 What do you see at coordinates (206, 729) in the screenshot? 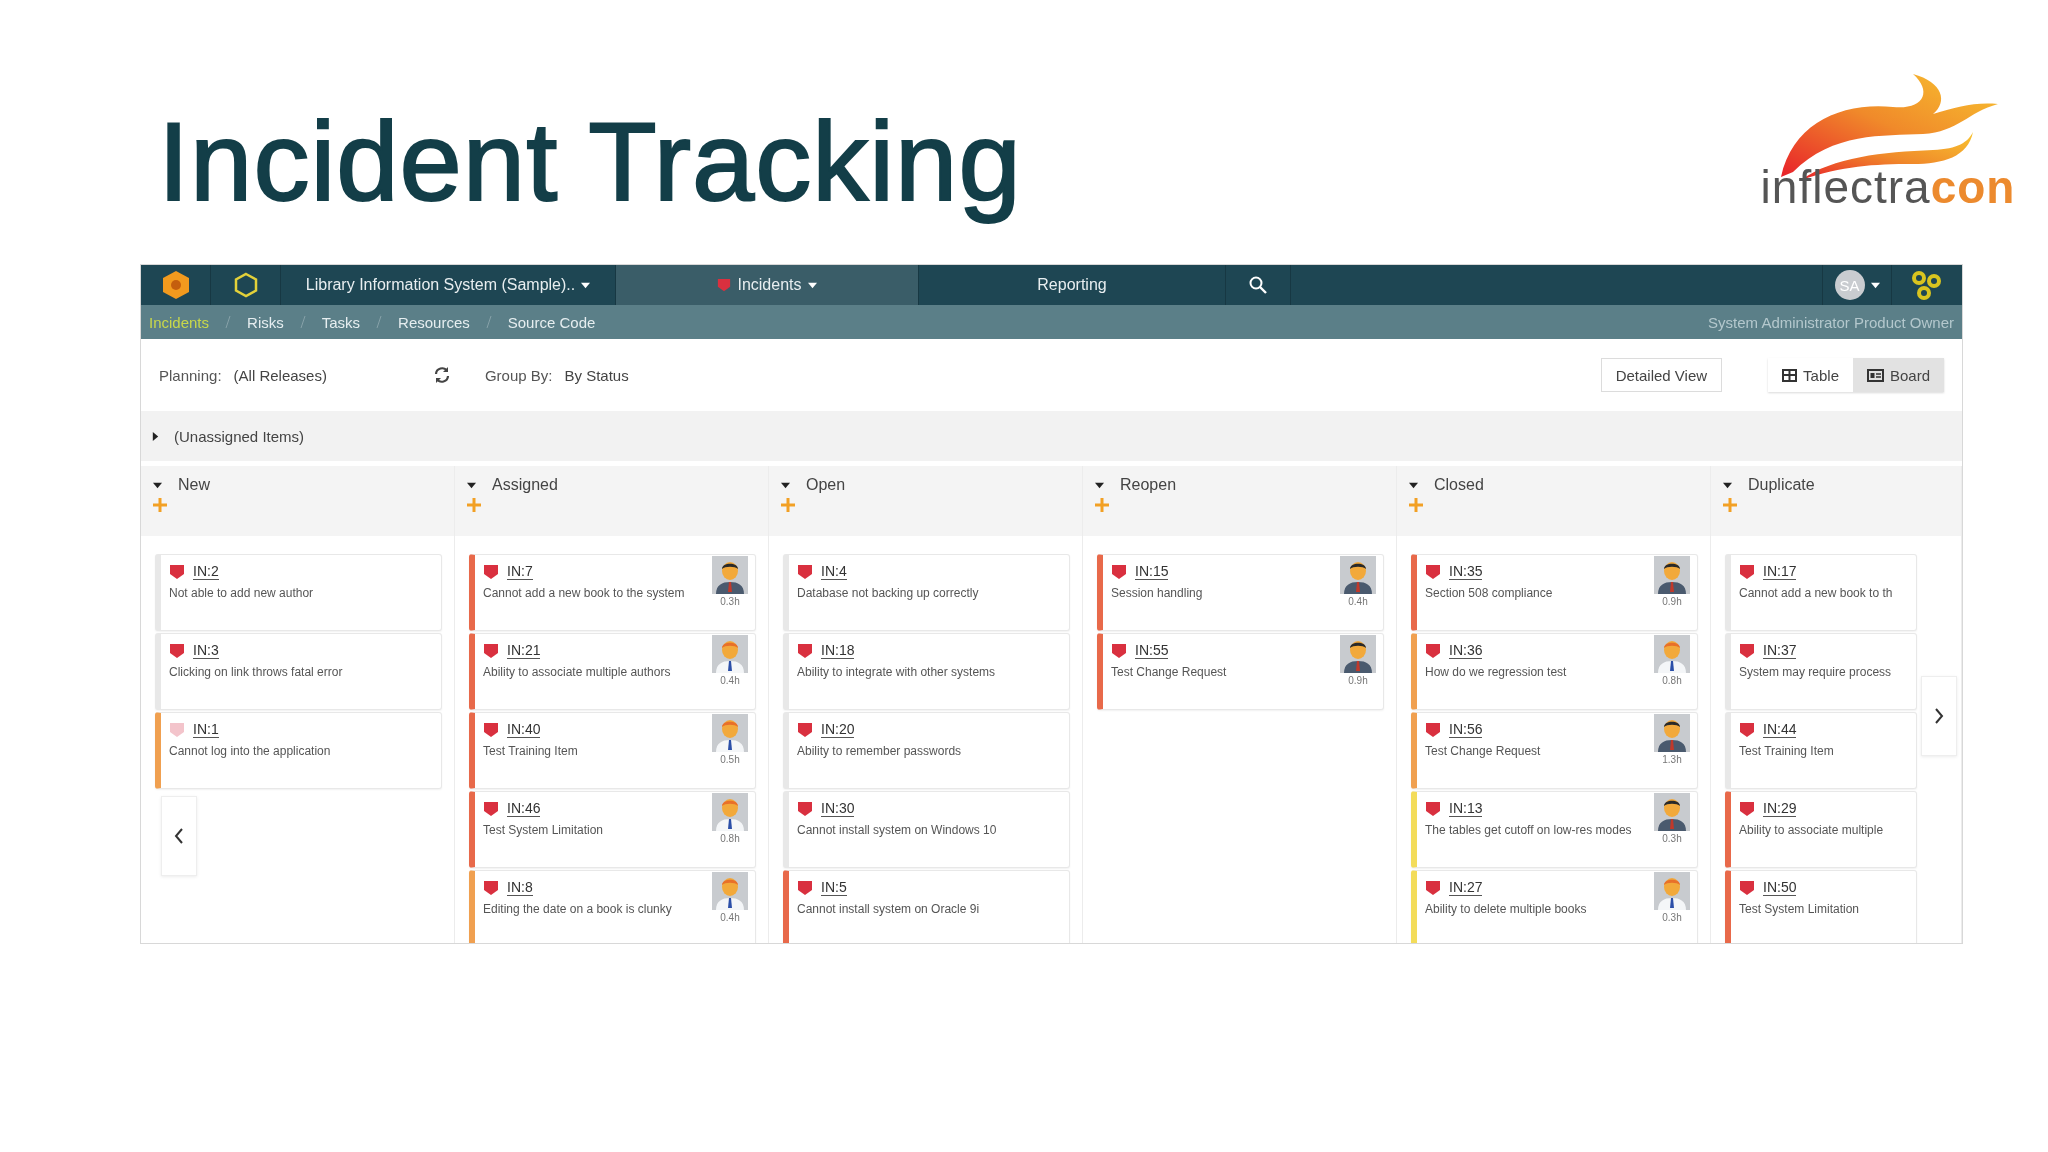
I see `incident-id-link: IN:1` at bounding box center [206, 729].